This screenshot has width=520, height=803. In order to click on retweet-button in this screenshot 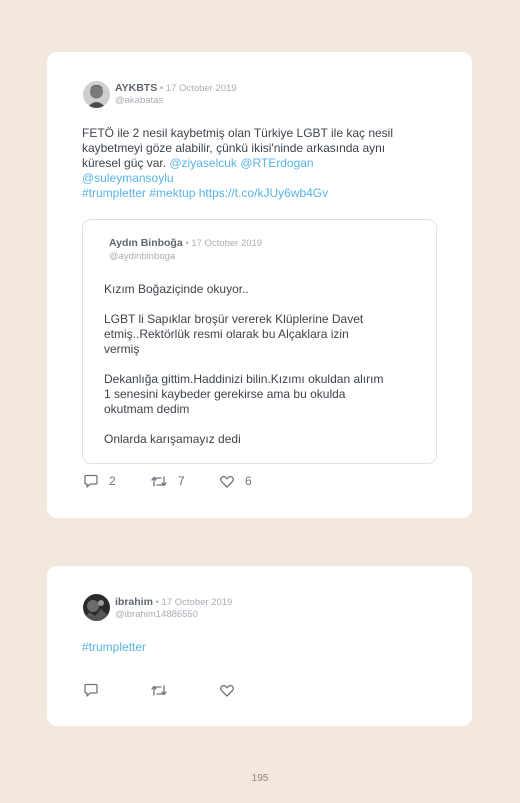, I will do `click(159, 690)`.